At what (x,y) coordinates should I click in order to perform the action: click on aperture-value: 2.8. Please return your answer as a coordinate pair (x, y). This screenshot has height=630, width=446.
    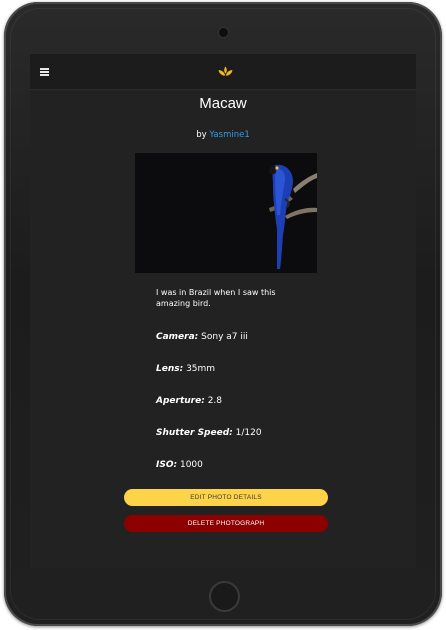
    Looking at the image, I should click on (215, 401).